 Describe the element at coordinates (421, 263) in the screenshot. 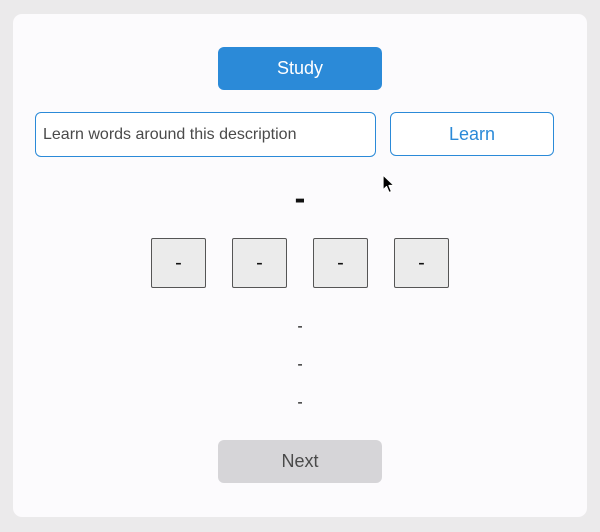

I see `choice-button-4: -` at that location.